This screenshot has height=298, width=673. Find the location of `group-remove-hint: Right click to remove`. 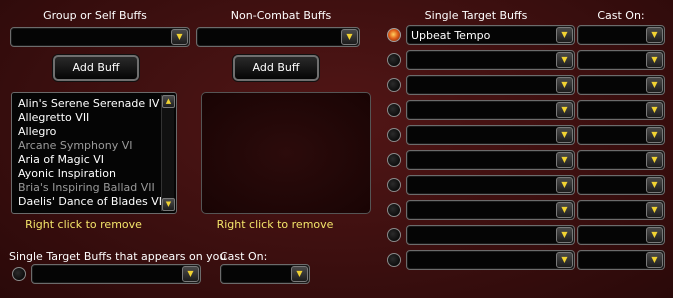

group-remove-hint: Right click to remove is located at coordinates (83, 224).